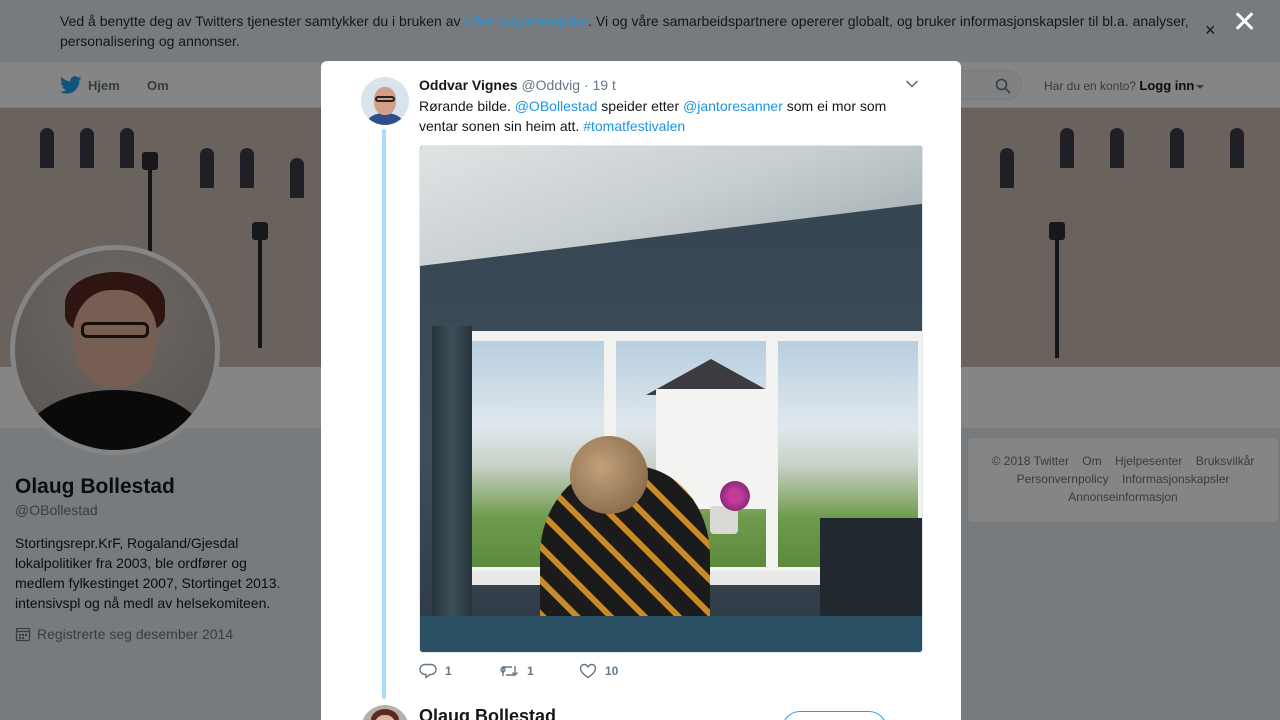 This screenshot has height=720, width=1280. What do you see at coordinates (612, 671) in the screenshot?
I see `like-count: 10` at bounding box center [612, 671].